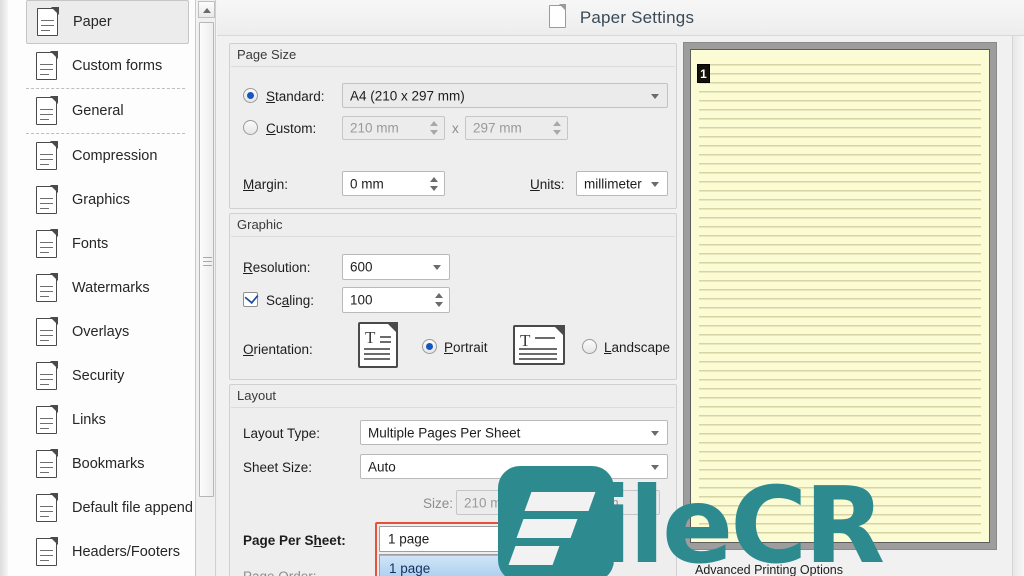 Image resolution: width=1024 pixels, height=576 pixels. What do you see at coordinates (455, 539) in the screenshot?
I see `page-per-sheet-combo: 1 page` at bounding box center [455, 539].